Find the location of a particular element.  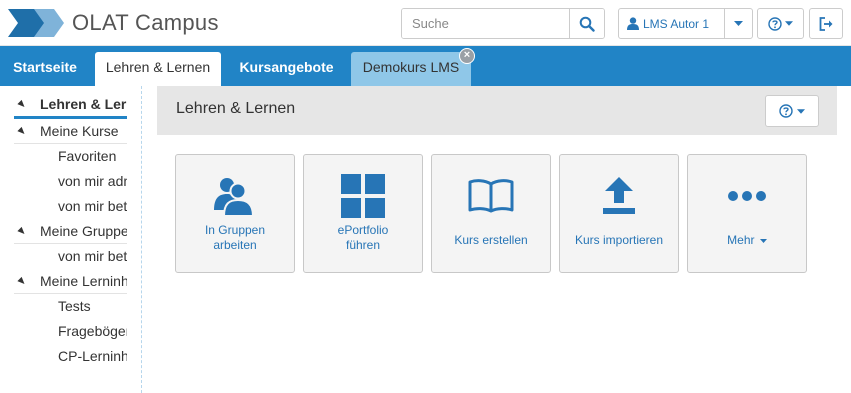

tree-item-favoriten: Favoriten is located at coordinates (70, 156).